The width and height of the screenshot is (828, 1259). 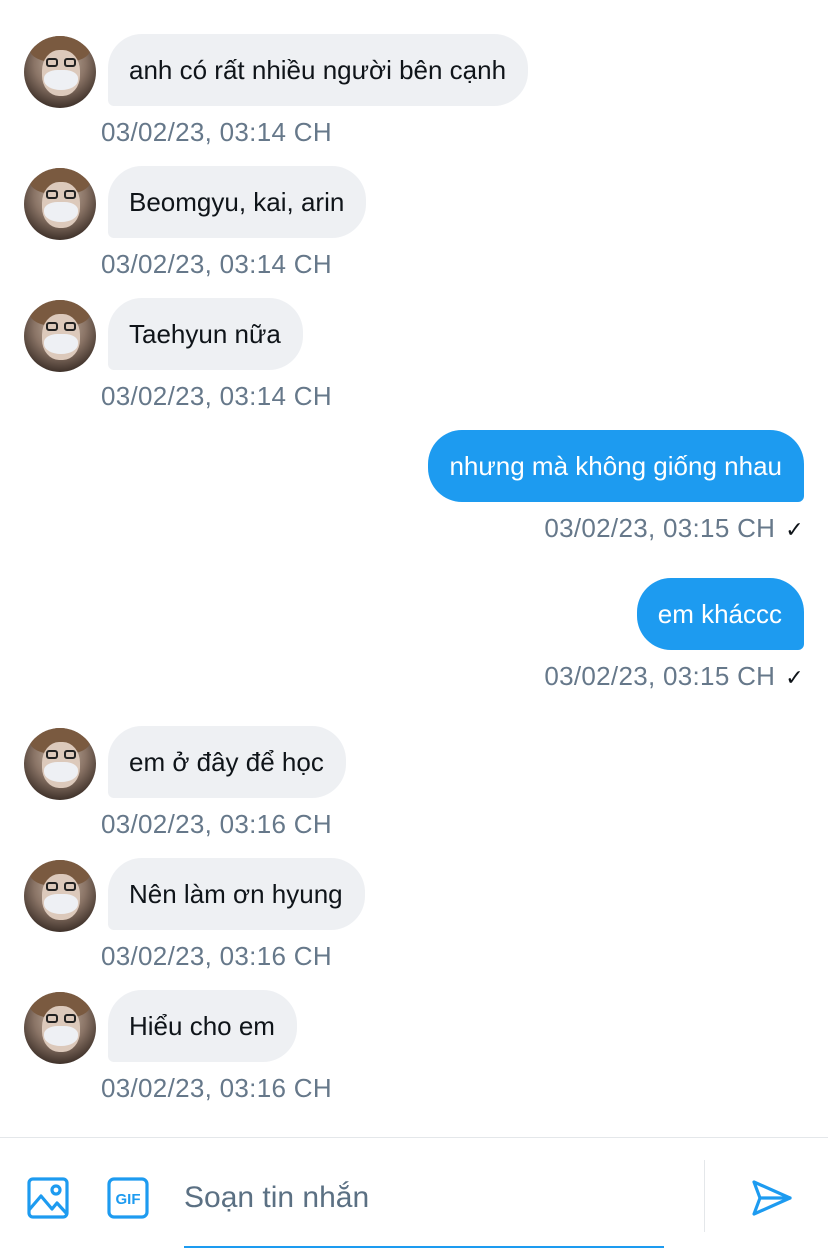 What do you see at coordinates (236, 894) in the screenshot?
I see `message-bubble: Nên làm ơn hyung` at bounding box center [236, 894].